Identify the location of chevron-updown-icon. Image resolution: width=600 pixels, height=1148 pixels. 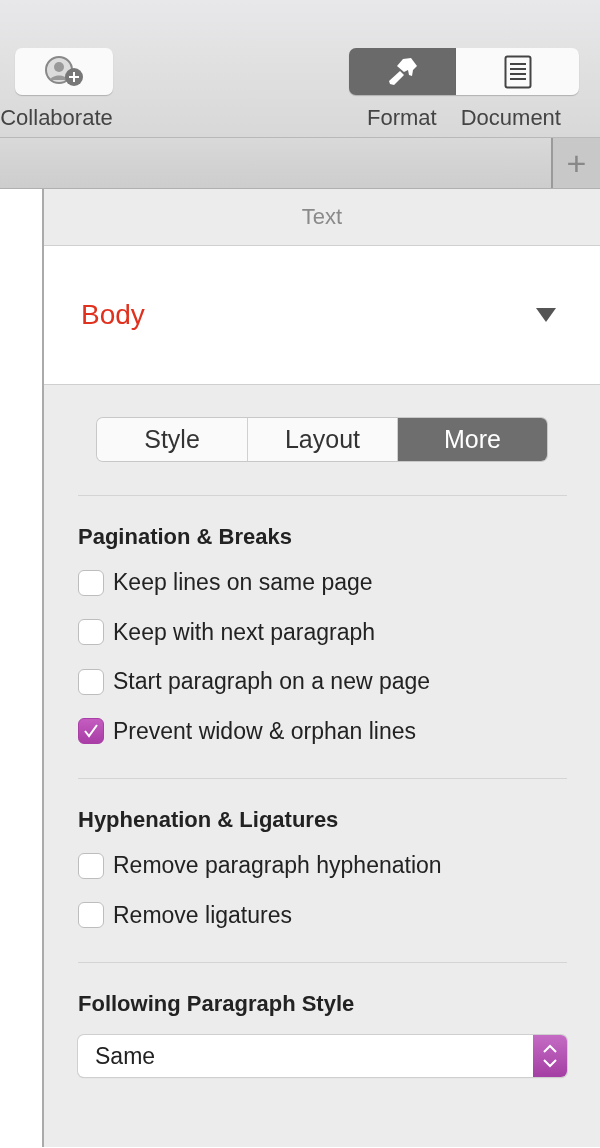
(550, 1056).